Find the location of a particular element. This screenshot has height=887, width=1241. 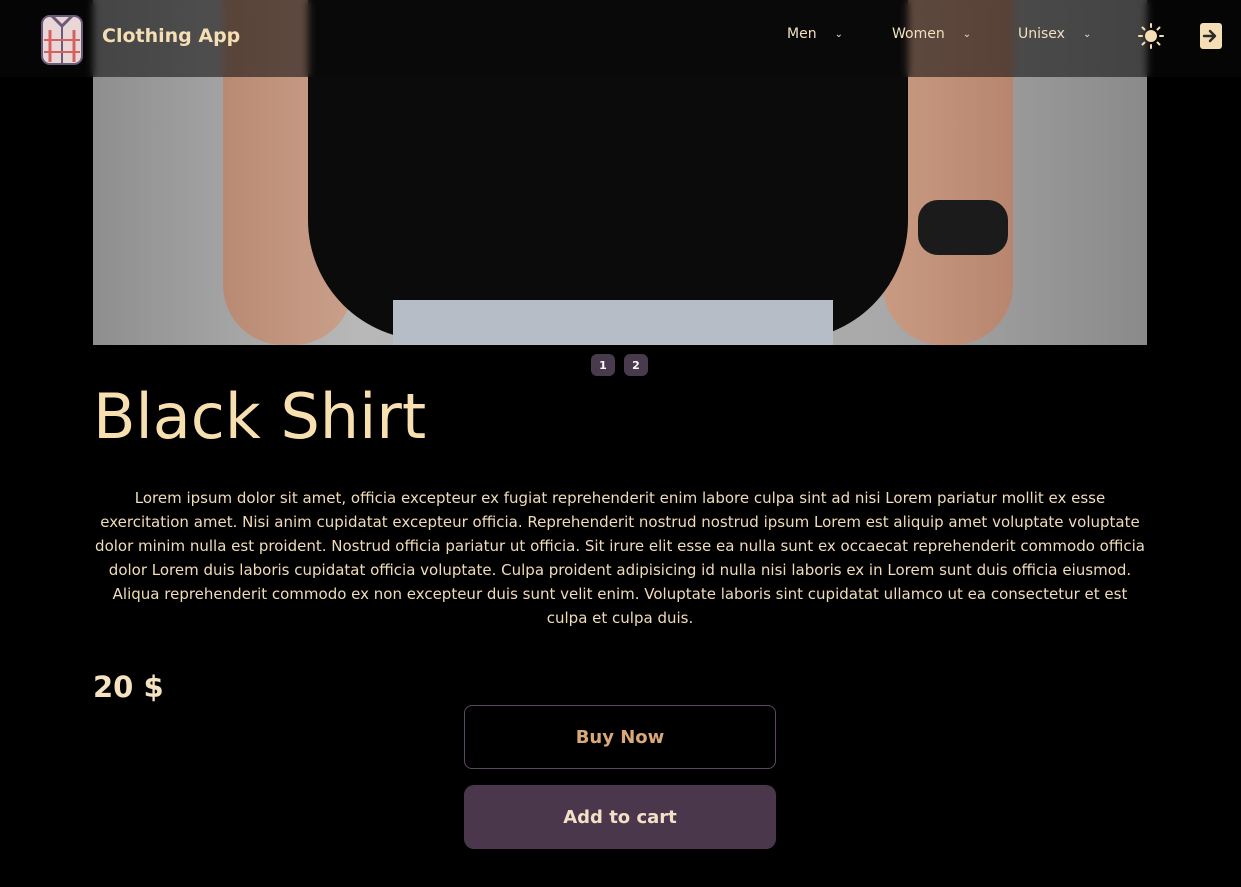

menu-women-label: Women is located at coordinates (918, 34).